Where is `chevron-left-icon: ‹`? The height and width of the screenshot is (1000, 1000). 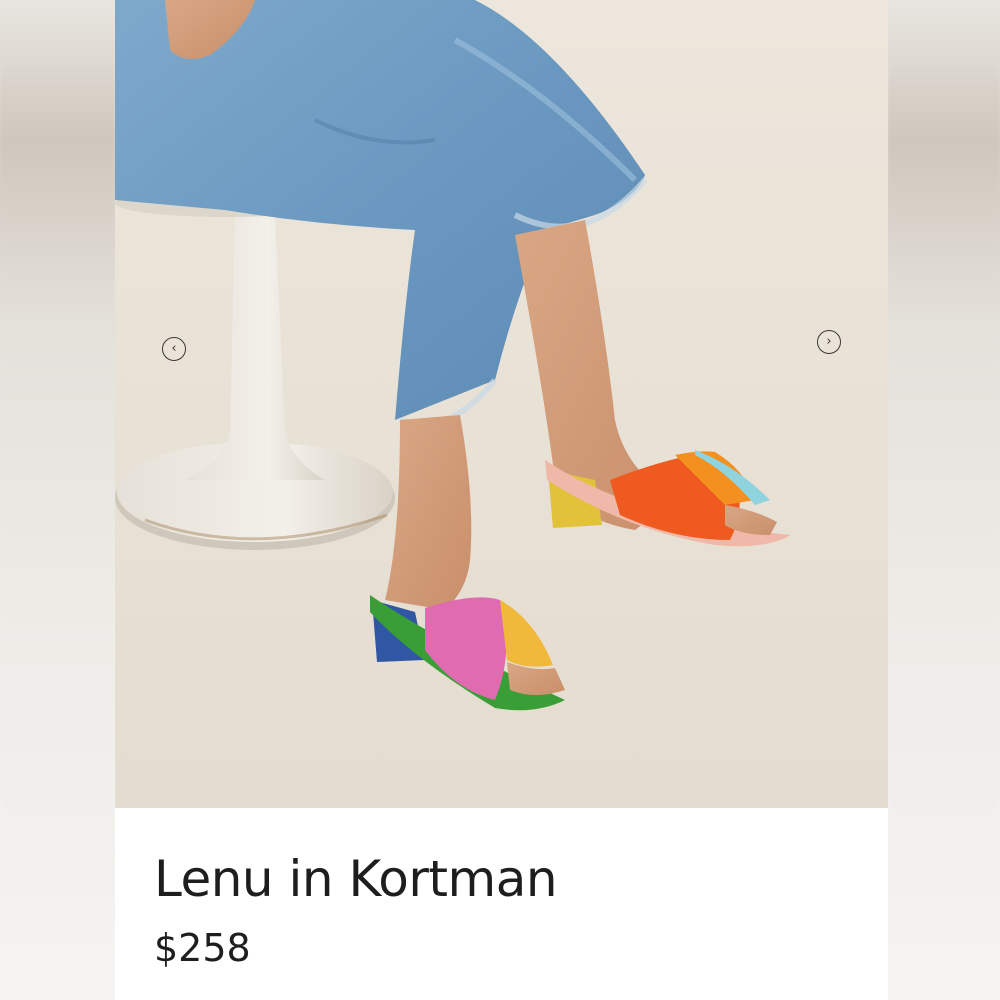
chevron-left-icon: ‹ is located at coordinates (174, 348).